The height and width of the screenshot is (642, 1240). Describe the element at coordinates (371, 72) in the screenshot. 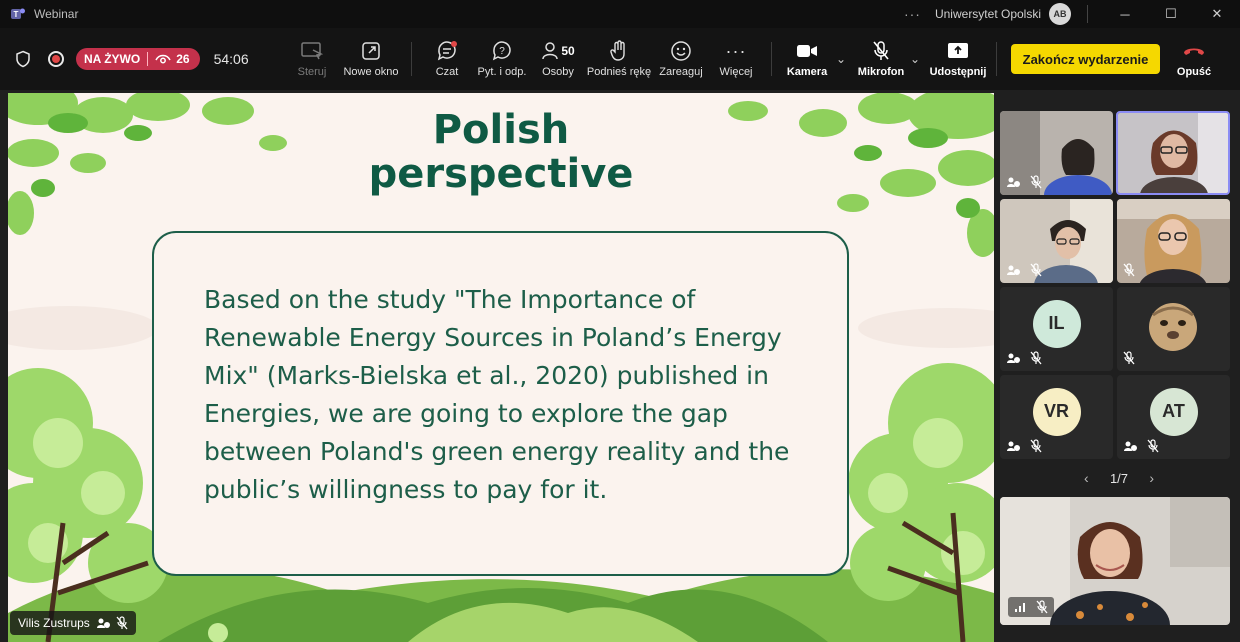

I see `new-window-label: Nowe okno` at that location.